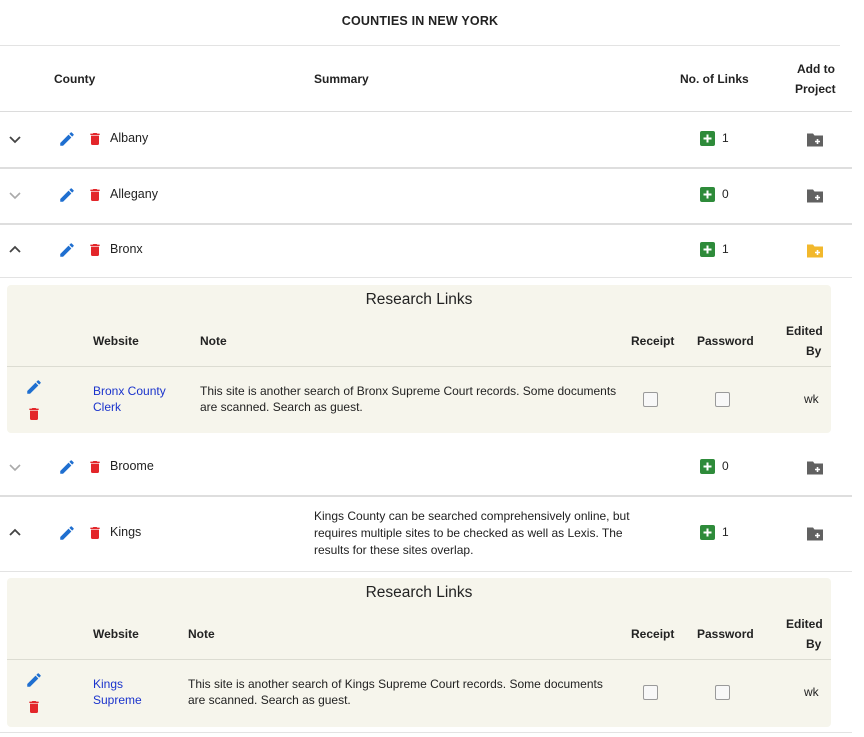 The width and height of the screenshot is (864, 737). What do you see at coordinates (129, 391) in the screenshot?
I see `website-link: Bronx County` at bounding box center [129, 391].